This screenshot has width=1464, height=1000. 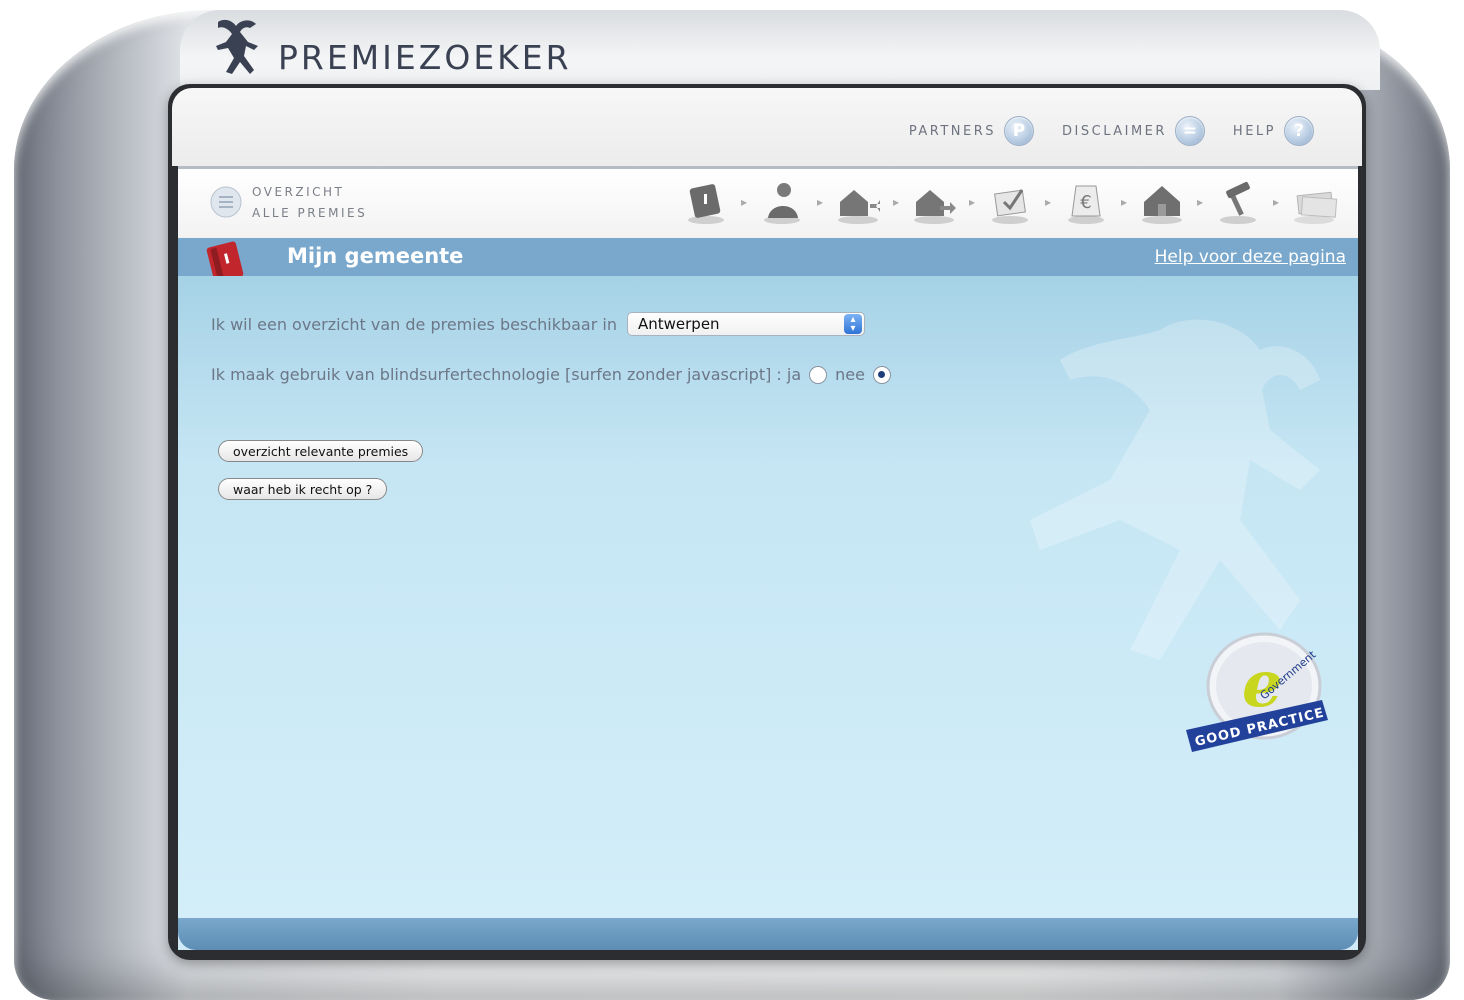 I want to click on checklist-step-icon, so click(x=1010, y=202).